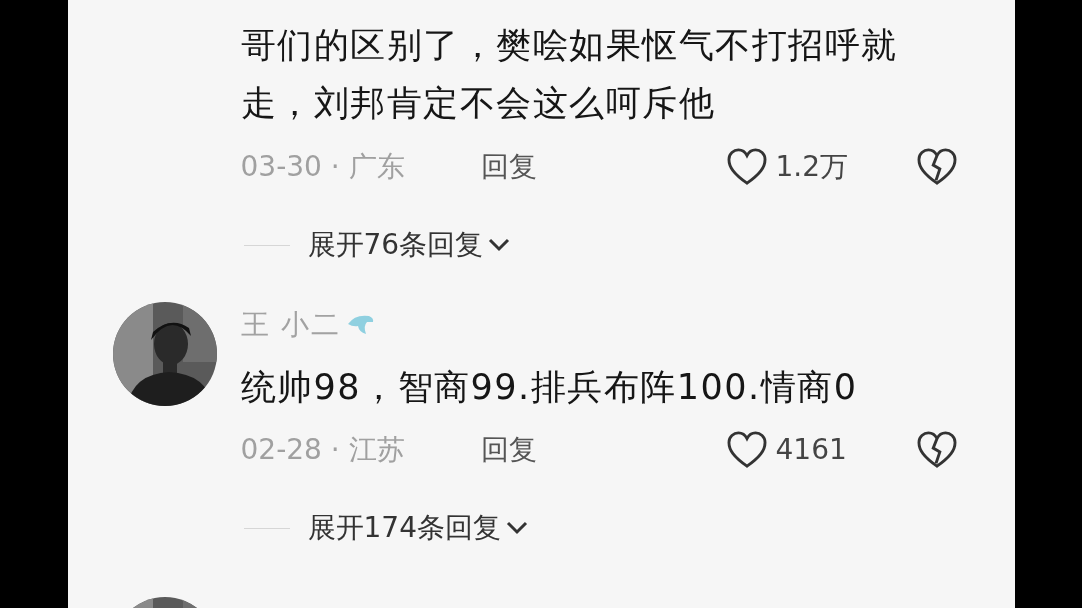 The height and width of the screenshot is (608, 1082). What do you see at coordinates (323, 167) in the screenshot?
I see `comment-meta: 03-30 · 广东` at bounding box center [323, 167].